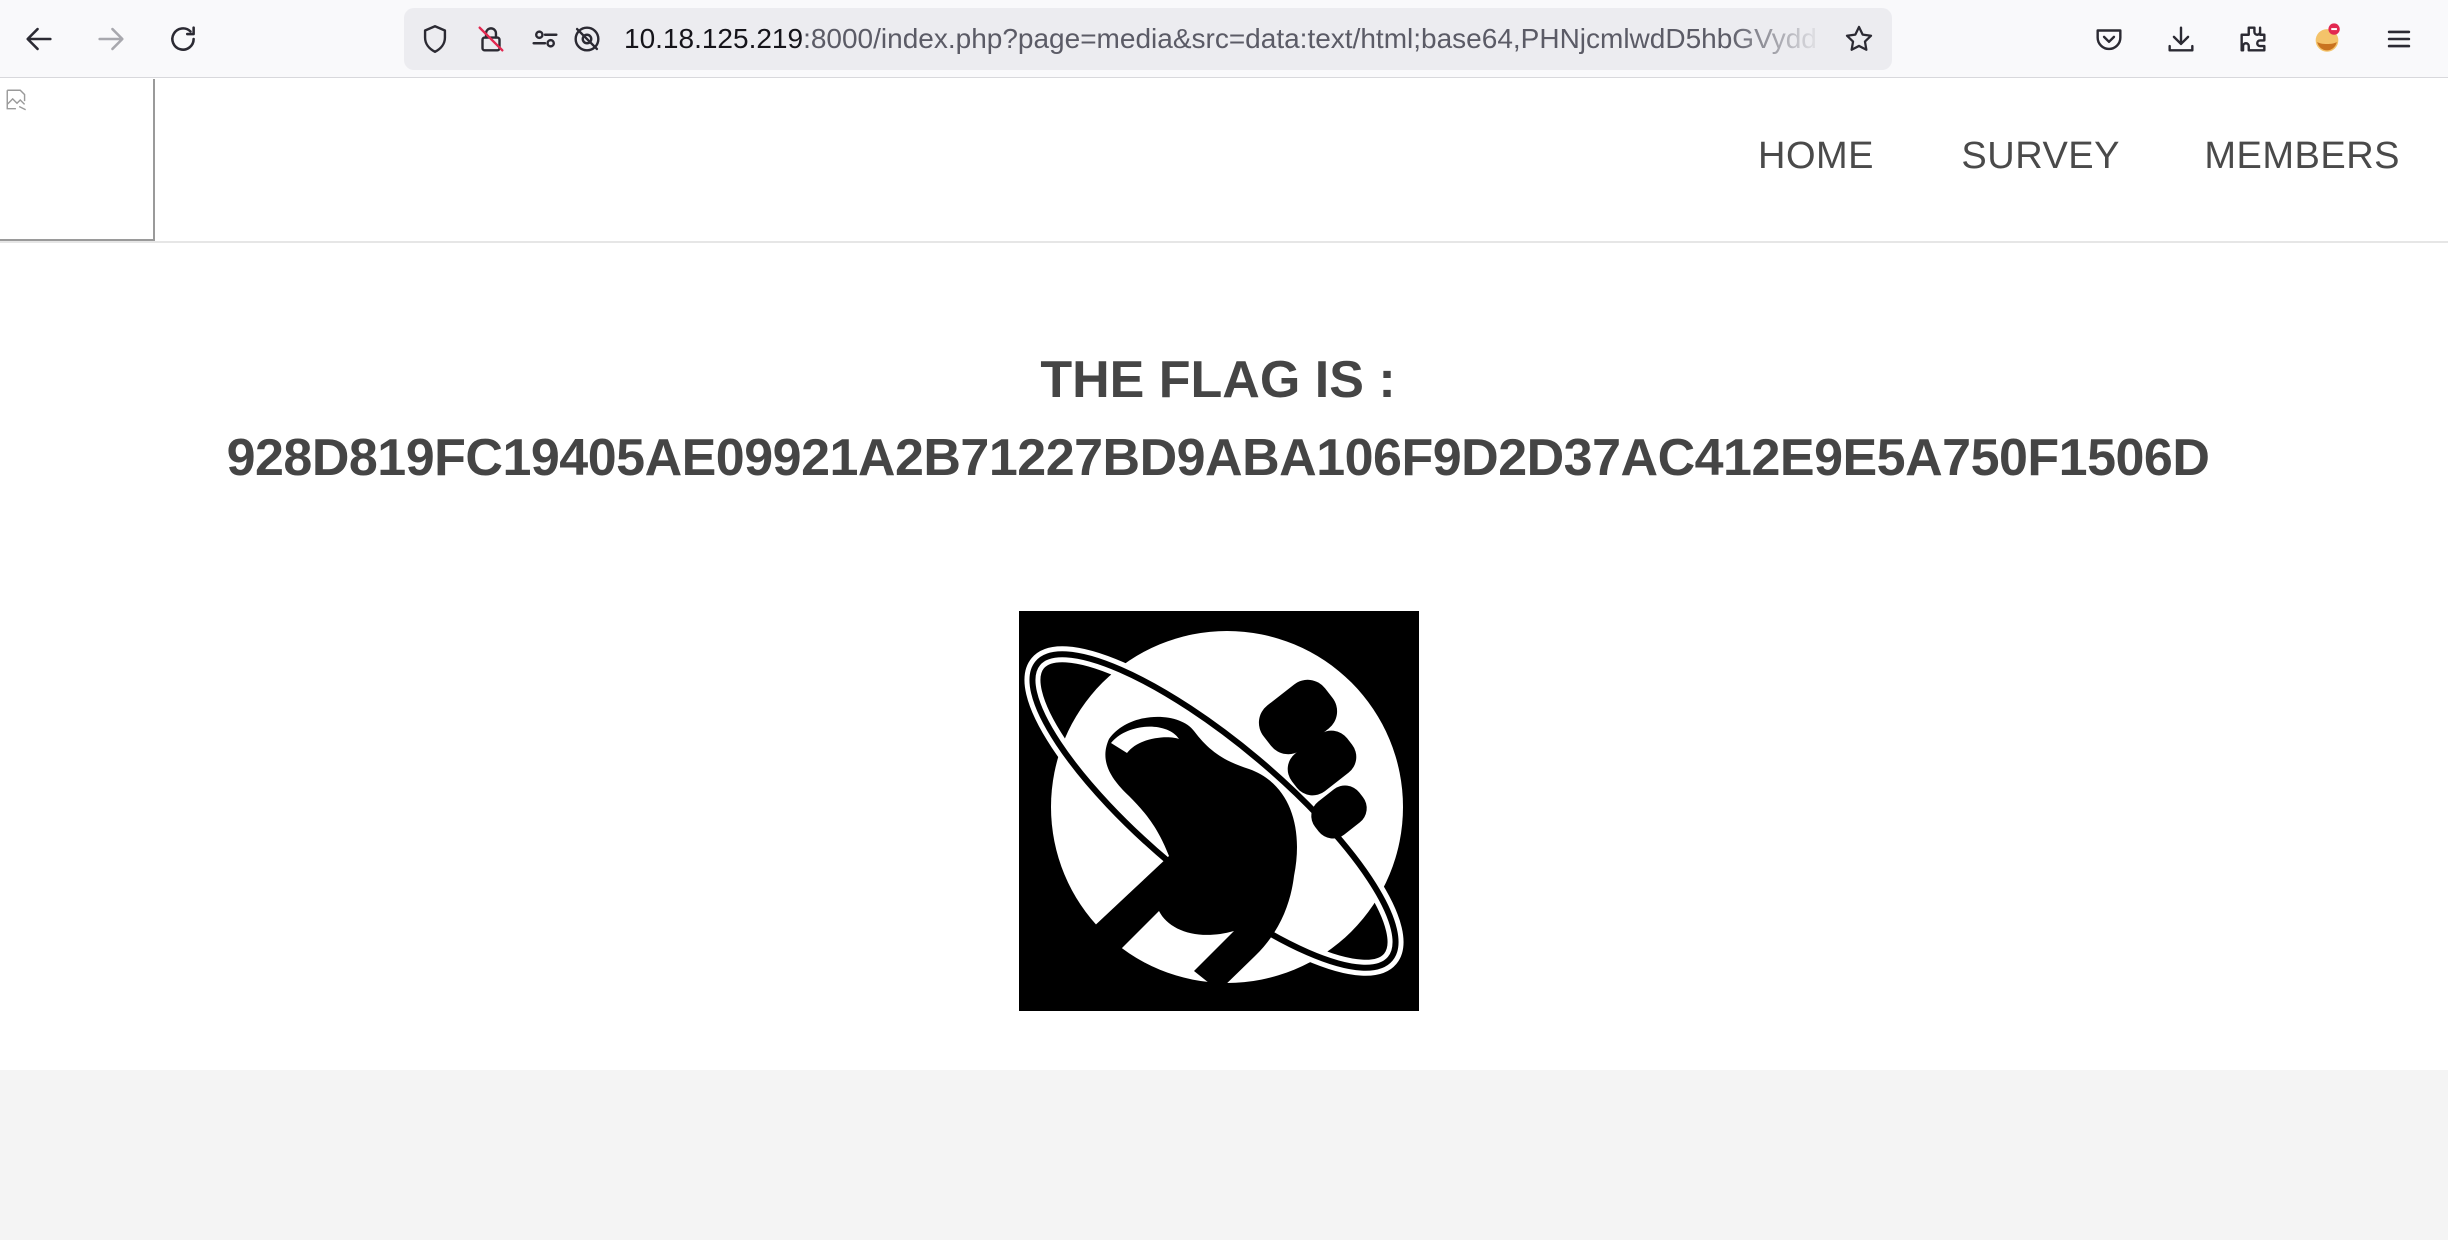  Describe the element at coordinates (2040, 156) in the screenshot. I see `nav-survey: SURVEY` at that location.